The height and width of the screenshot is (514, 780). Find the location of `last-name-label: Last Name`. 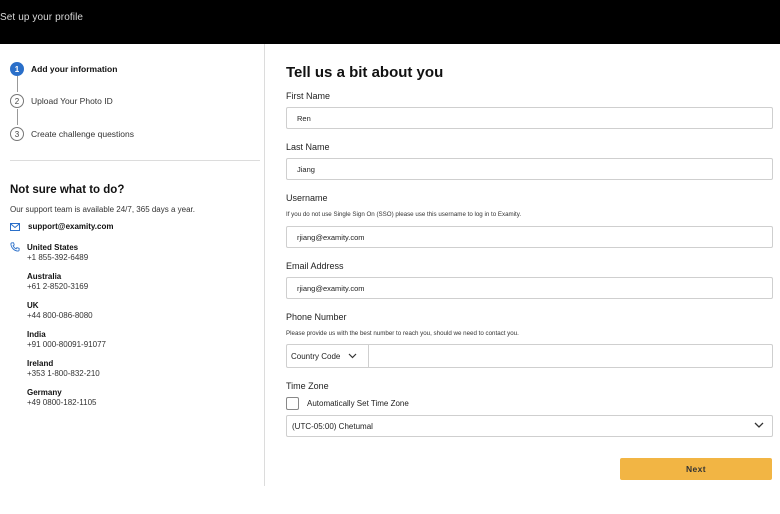

last-name-label: Last Name is located at coordinates (308, 147).